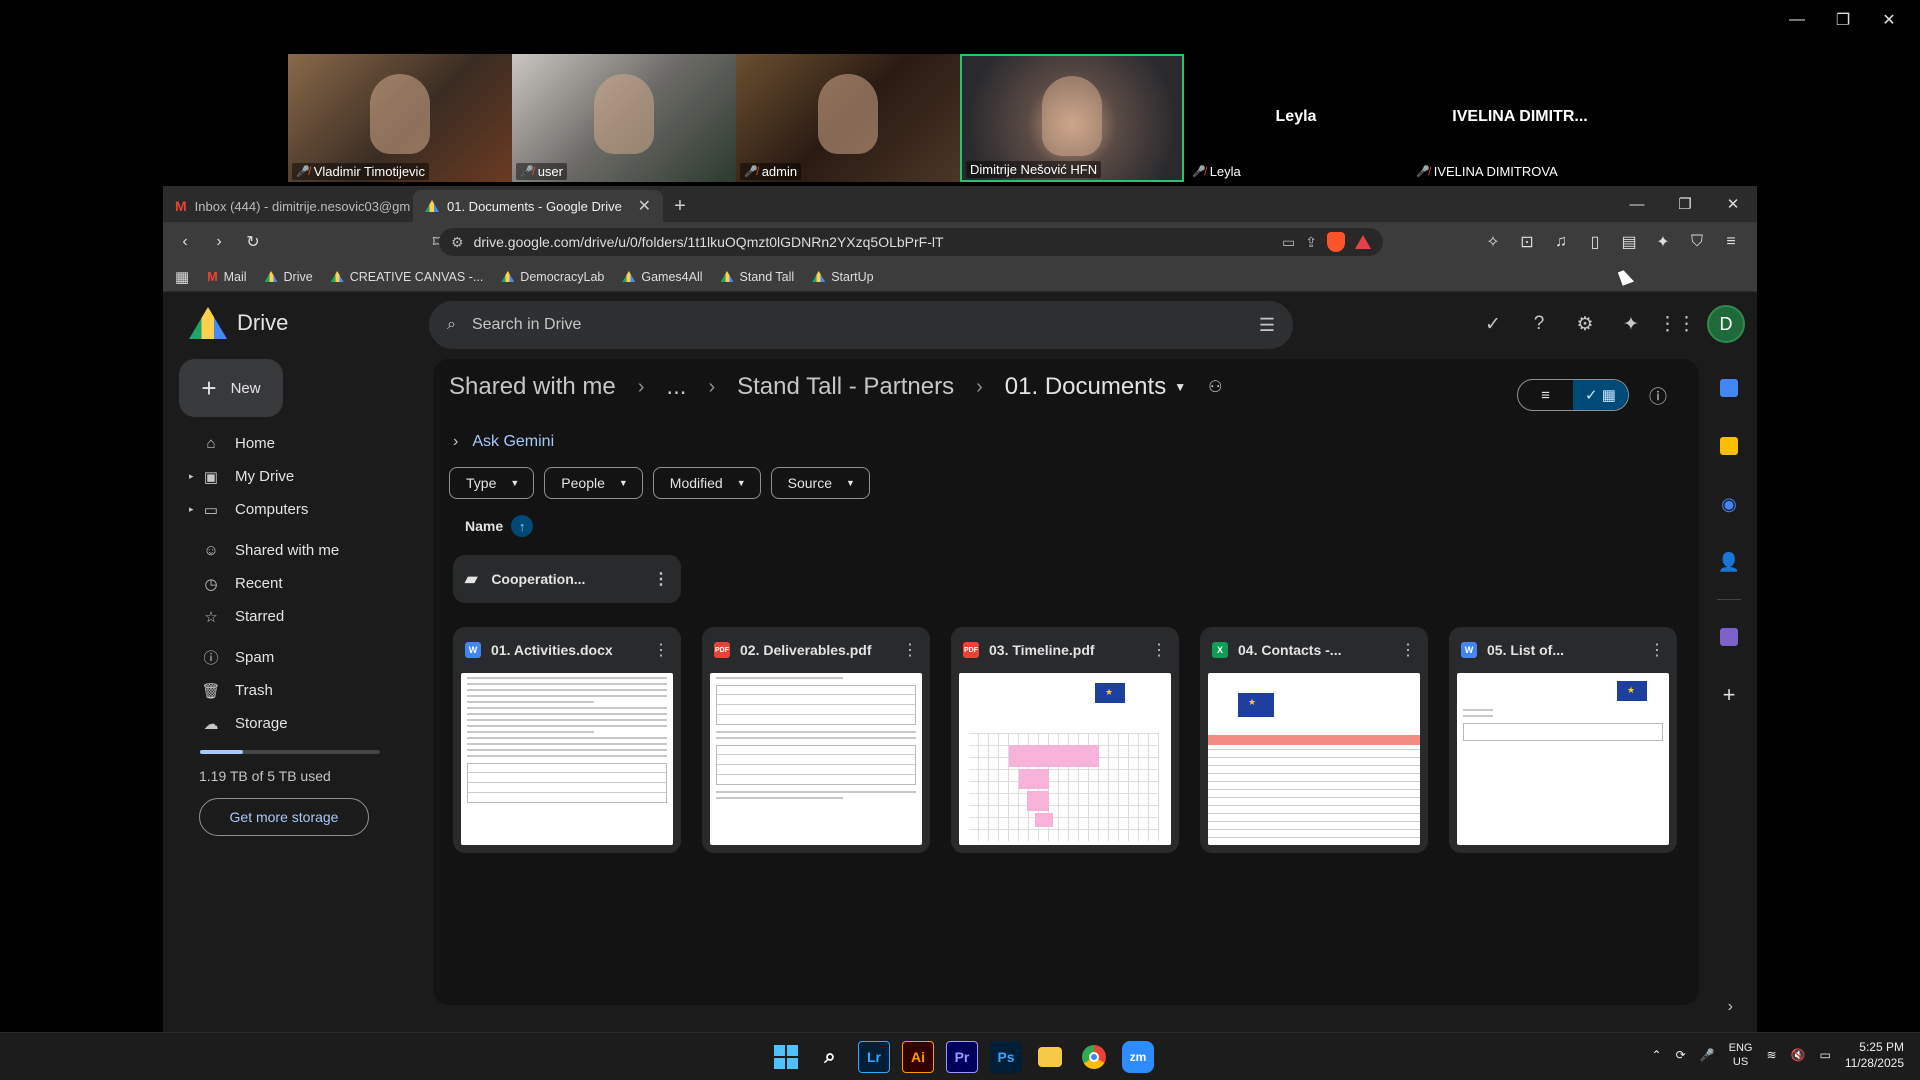 The width and height of the screenshot is (1920, 1080). What do you see at coordinates (861, 325) in the screenshot?
I see `search-input: ⌕ Search in Drive ☰` at bounding box center [861, 325].